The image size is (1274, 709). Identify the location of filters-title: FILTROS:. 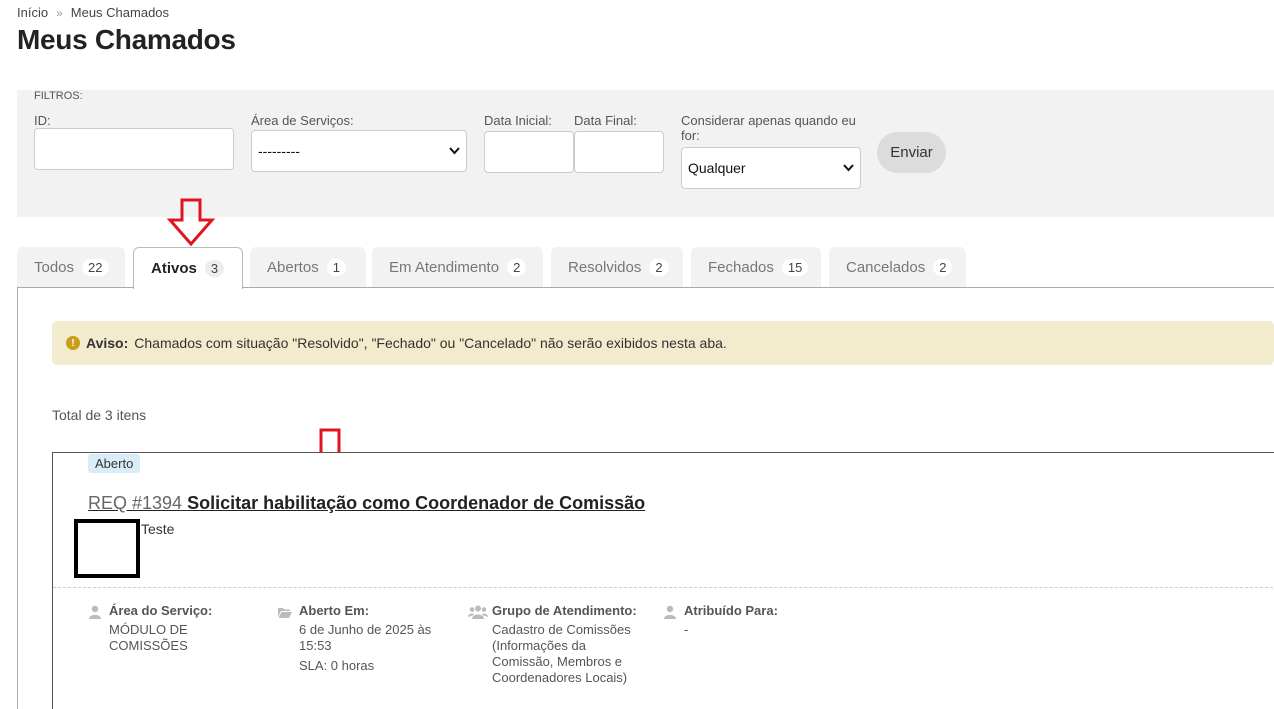
(58, 96).